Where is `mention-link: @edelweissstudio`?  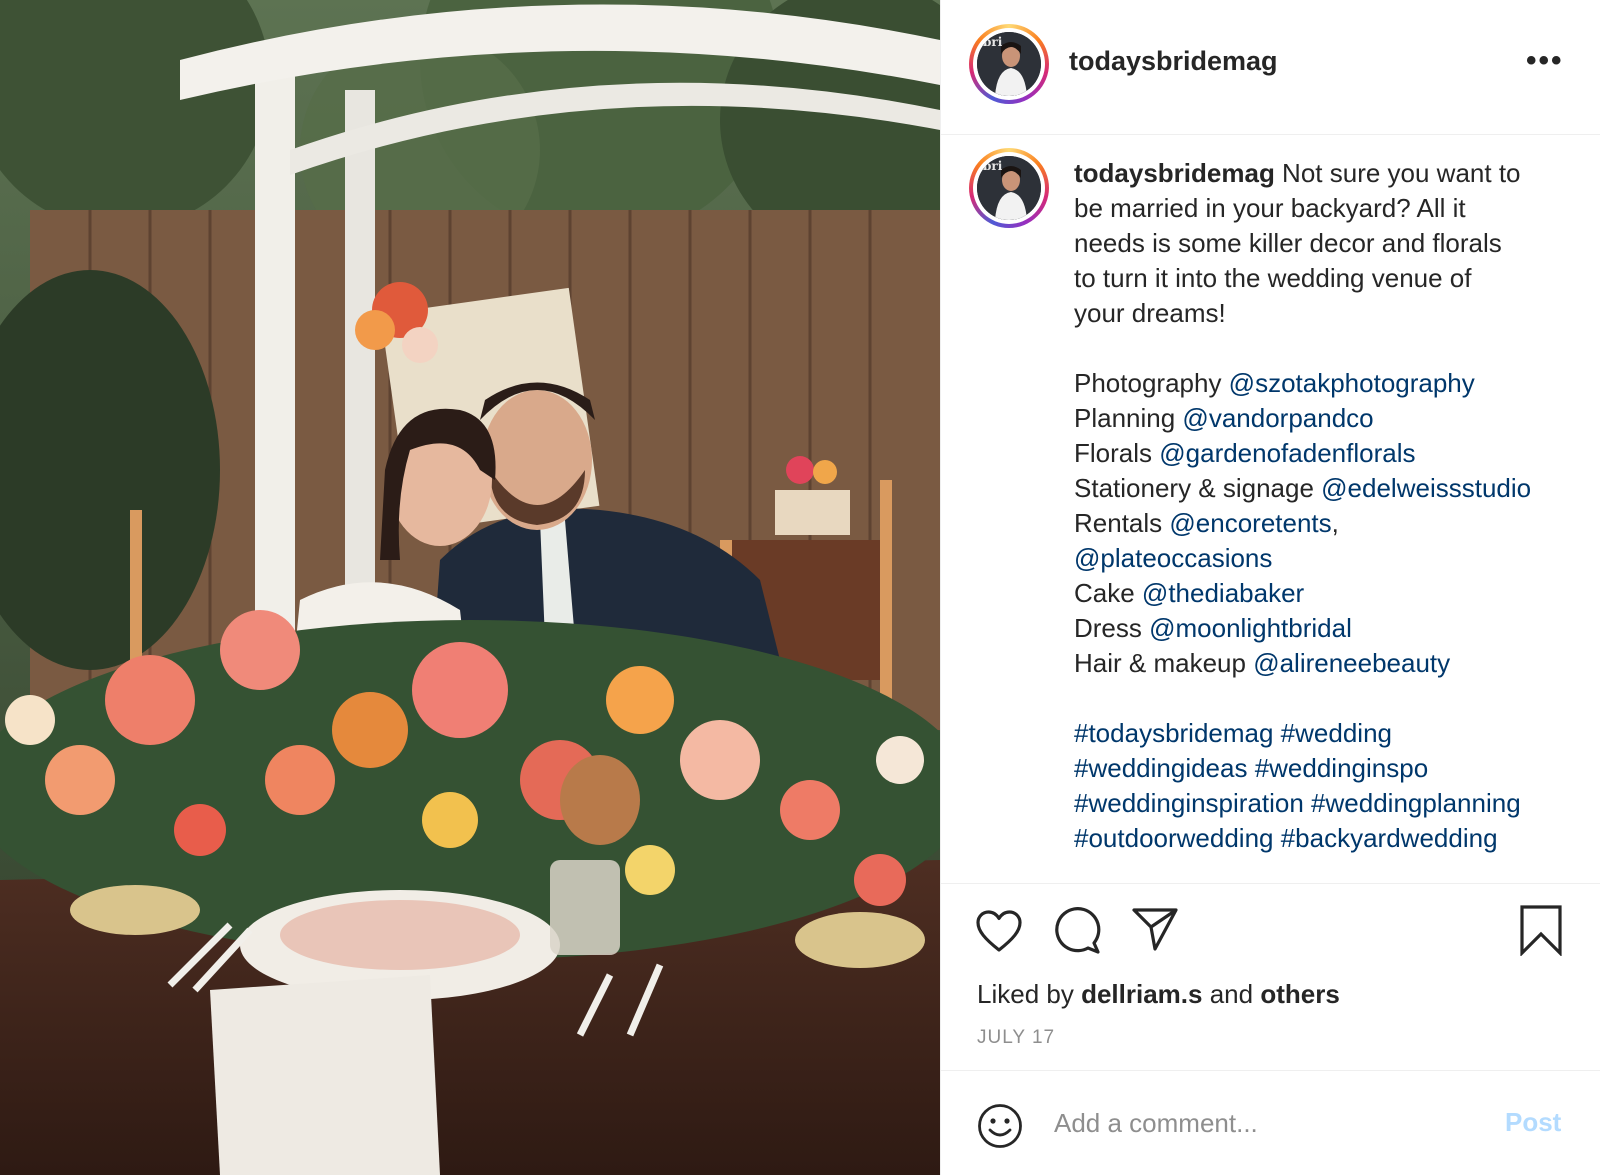
mention-link: @edelweissstudio is located at coordinates (1426, 488).